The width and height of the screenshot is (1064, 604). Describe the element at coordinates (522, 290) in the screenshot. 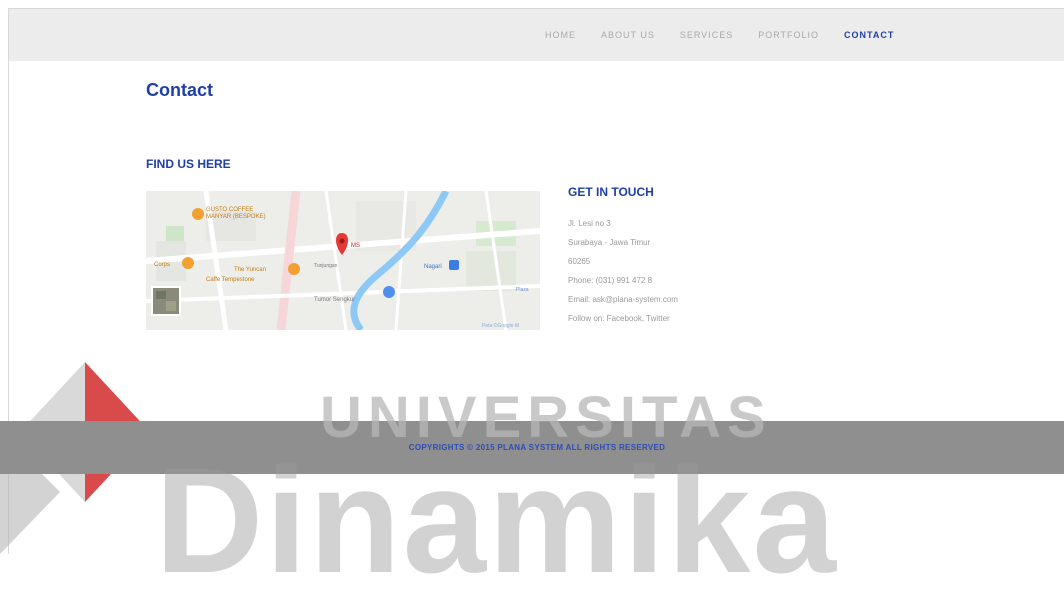

I see `map-label: Plaza` at that location.